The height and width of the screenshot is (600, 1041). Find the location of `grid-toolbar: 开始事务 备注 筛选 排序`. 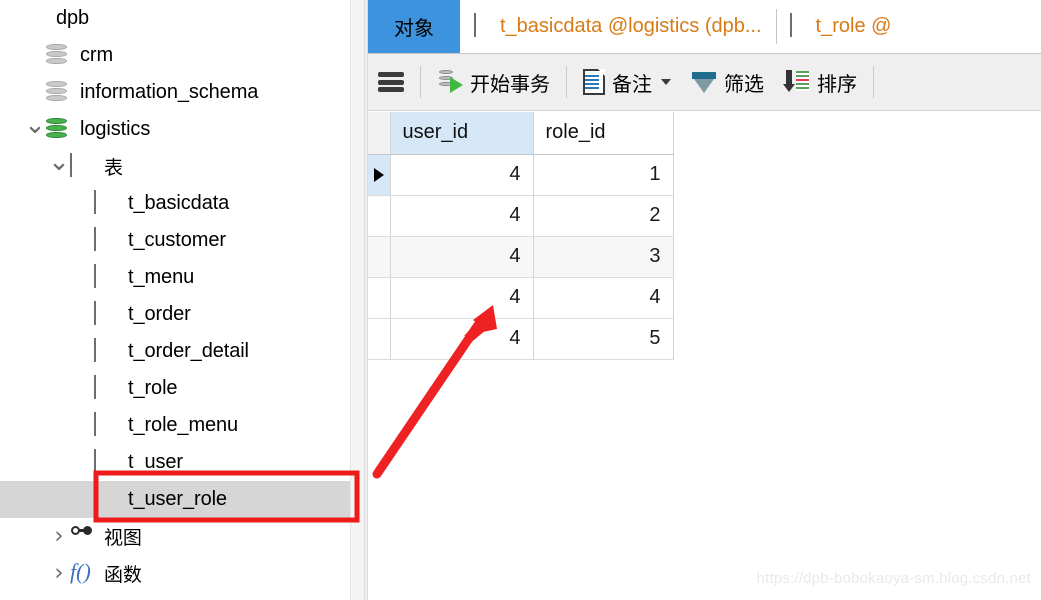

grid-toolbar: 开始事务 备注 筛选 排序 is located at coordinates (704, 82).